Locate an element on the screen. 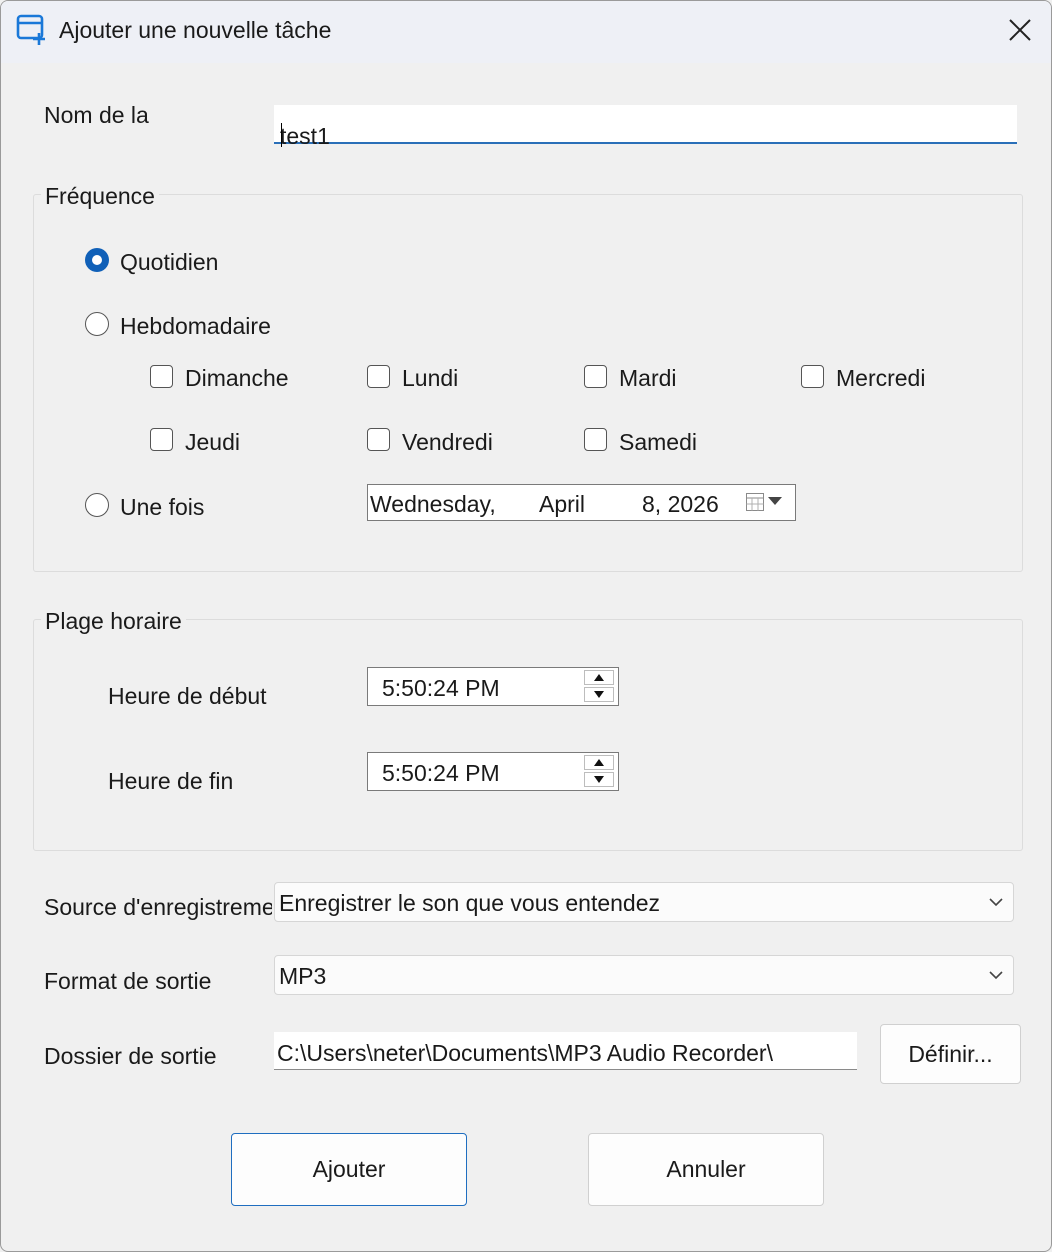  cancel-button: Annuler is located at coordinates (706, 1169).